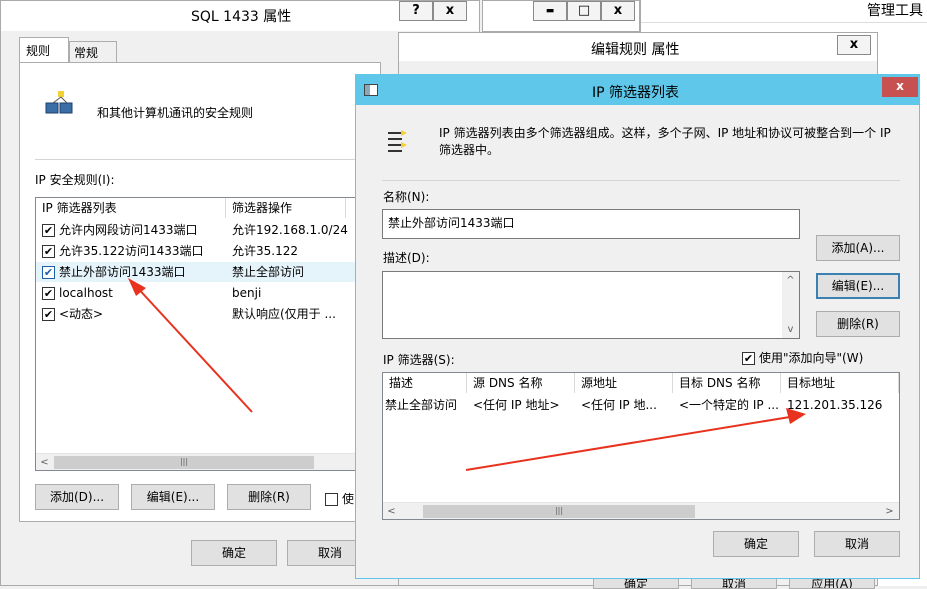 Image resolution: width=927 pixels, height=589 pixels. What do you see at coordinates (193, 348) in the screenshot?
I see `annotation-arrow-left` at bounding box center [193, 348].